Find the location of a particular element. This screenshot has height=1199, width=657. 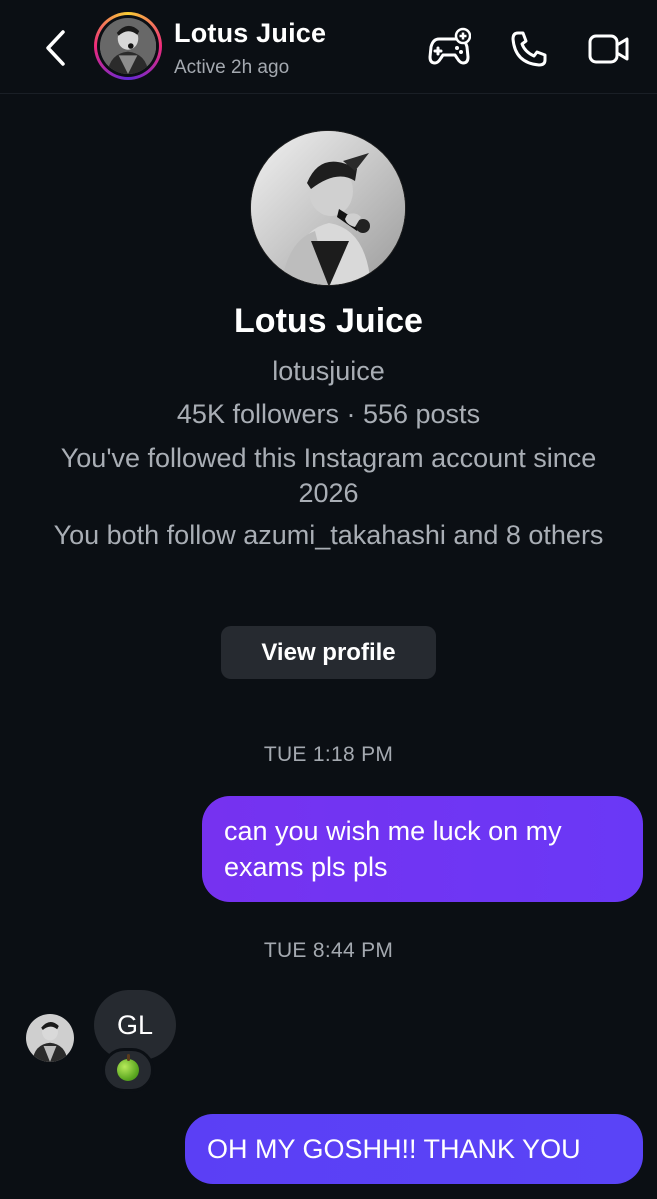

chat-header: Lotus Juice Active 2h ago is located at coordinates (328, 47).